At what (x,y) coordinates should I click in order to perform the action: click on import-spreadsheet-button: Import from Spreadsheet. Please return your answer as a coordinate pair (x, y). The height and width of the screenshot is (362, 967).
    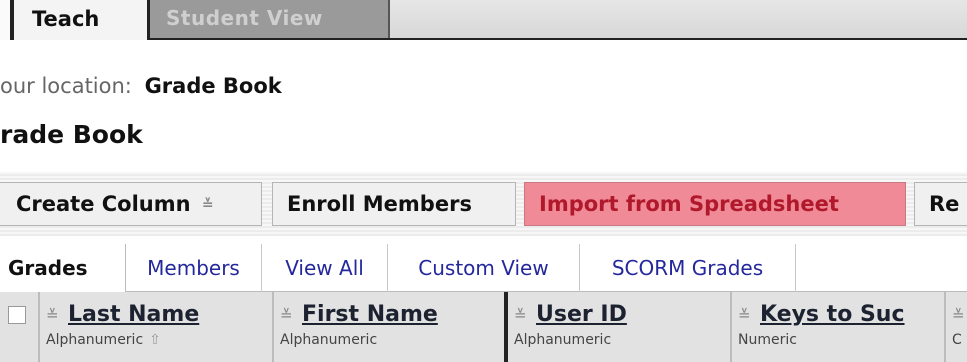
    Looking at the image, I should click on (715, 204).